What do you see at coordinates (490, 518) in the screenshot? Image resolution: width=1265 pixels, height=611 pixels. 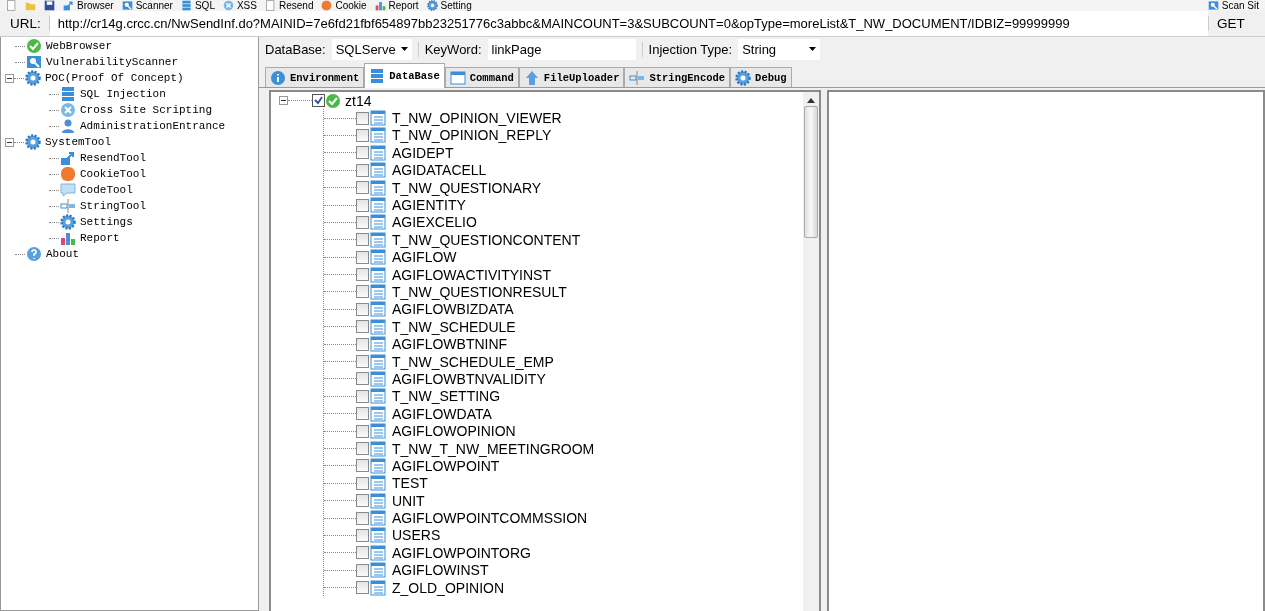 I see `table-node: AGIFLOWPOINTCOMMSSION` at bounding box center [490, 518].